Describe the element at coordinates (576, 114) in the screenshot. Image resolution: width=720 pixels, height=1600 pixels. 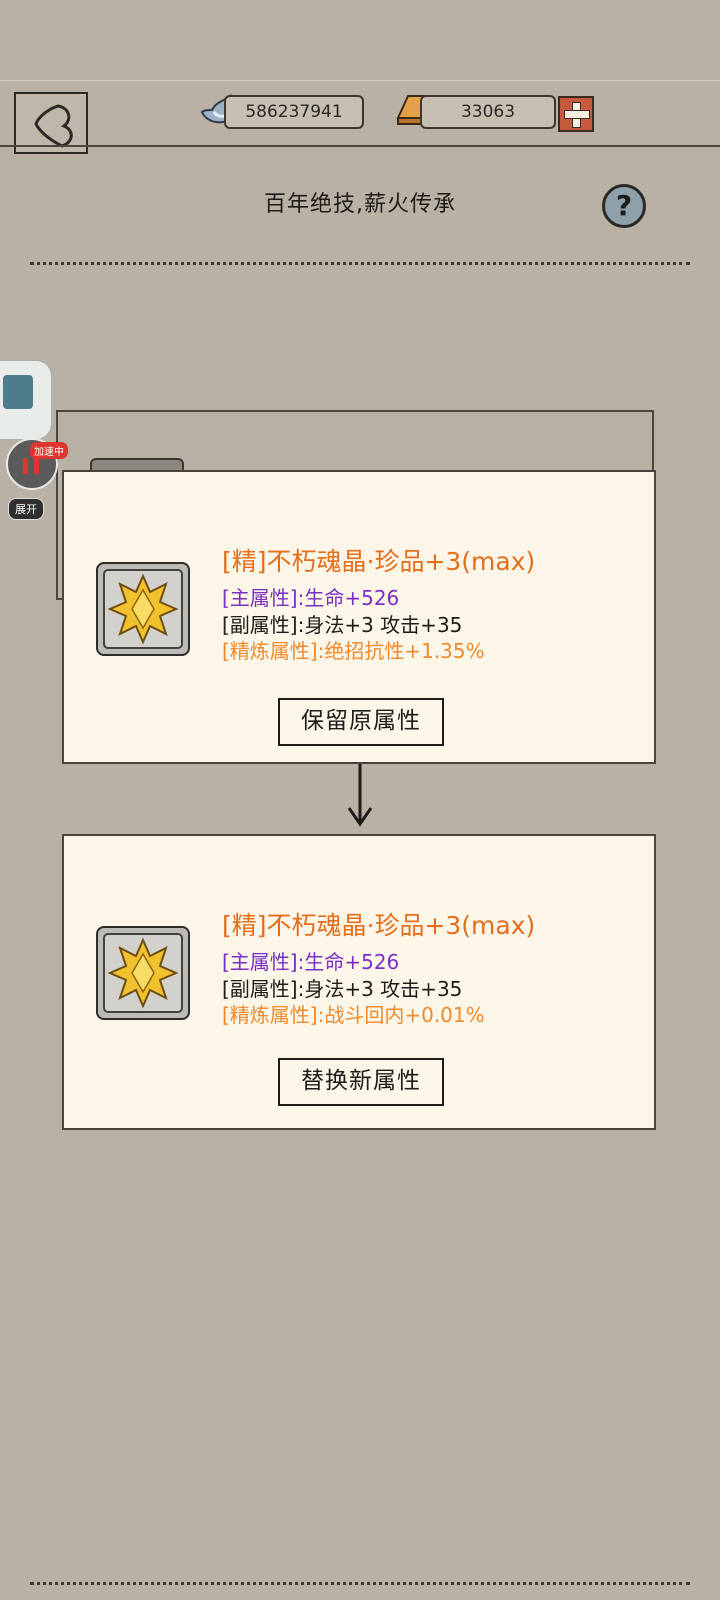
I see `add-gold-button` at that location.